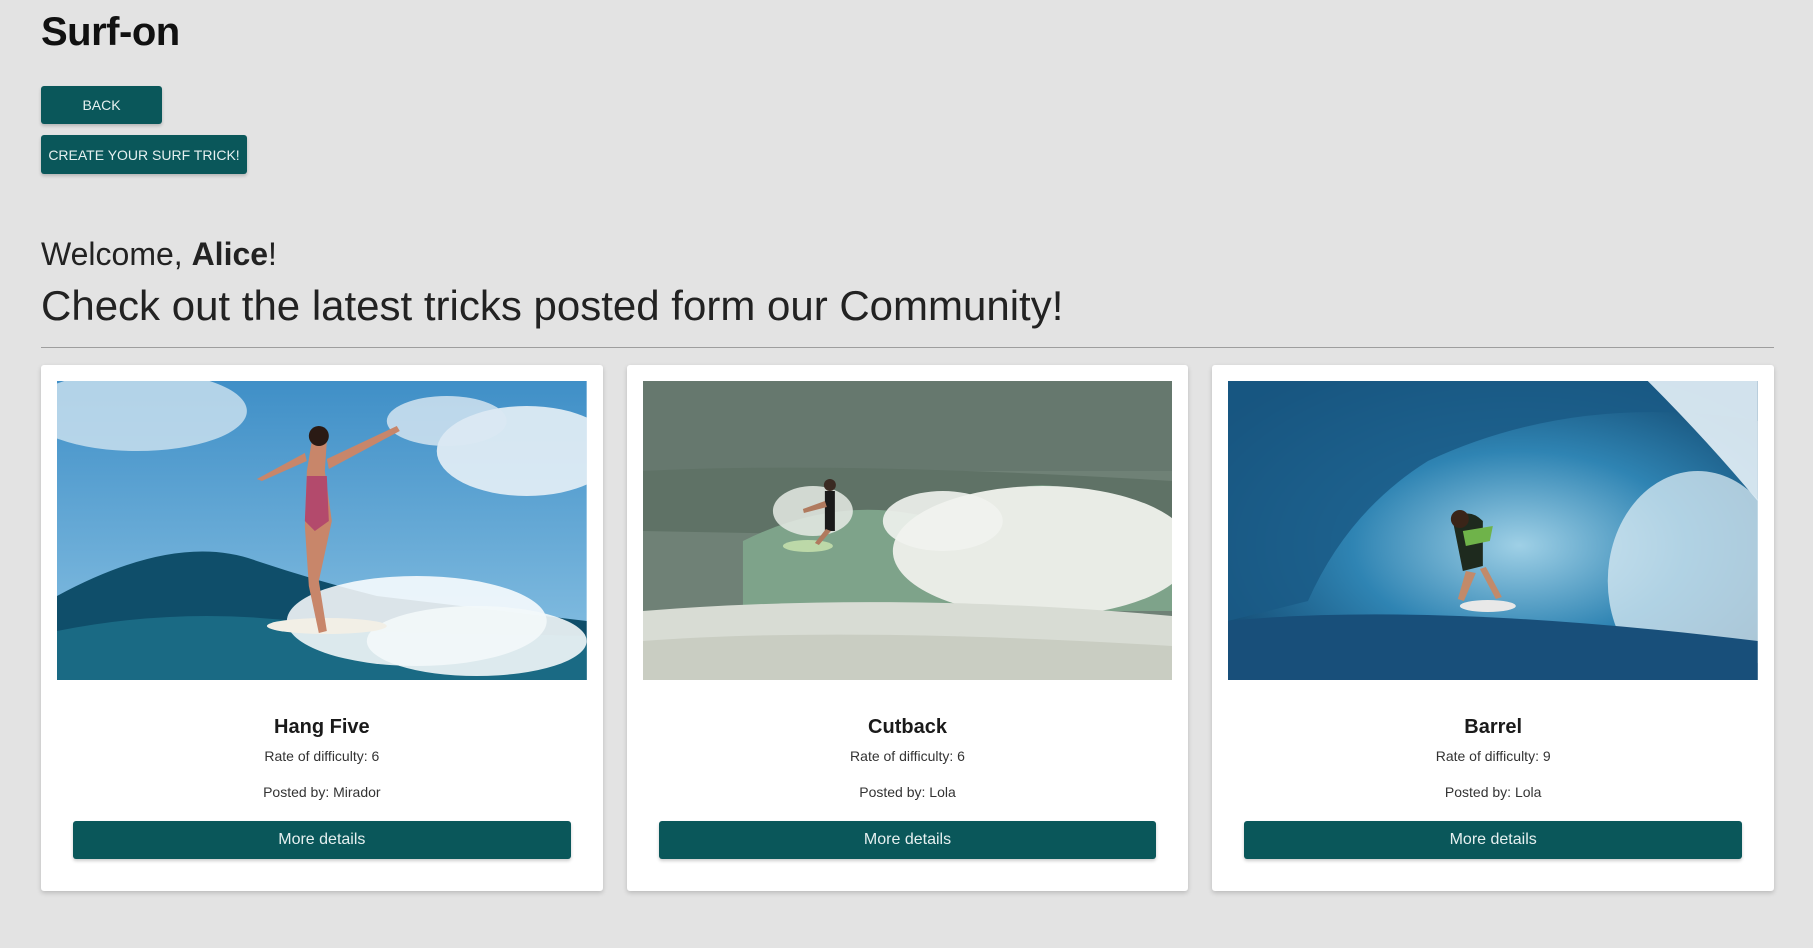  I want to click on trick-title: Barrel, so click(1493, 727).